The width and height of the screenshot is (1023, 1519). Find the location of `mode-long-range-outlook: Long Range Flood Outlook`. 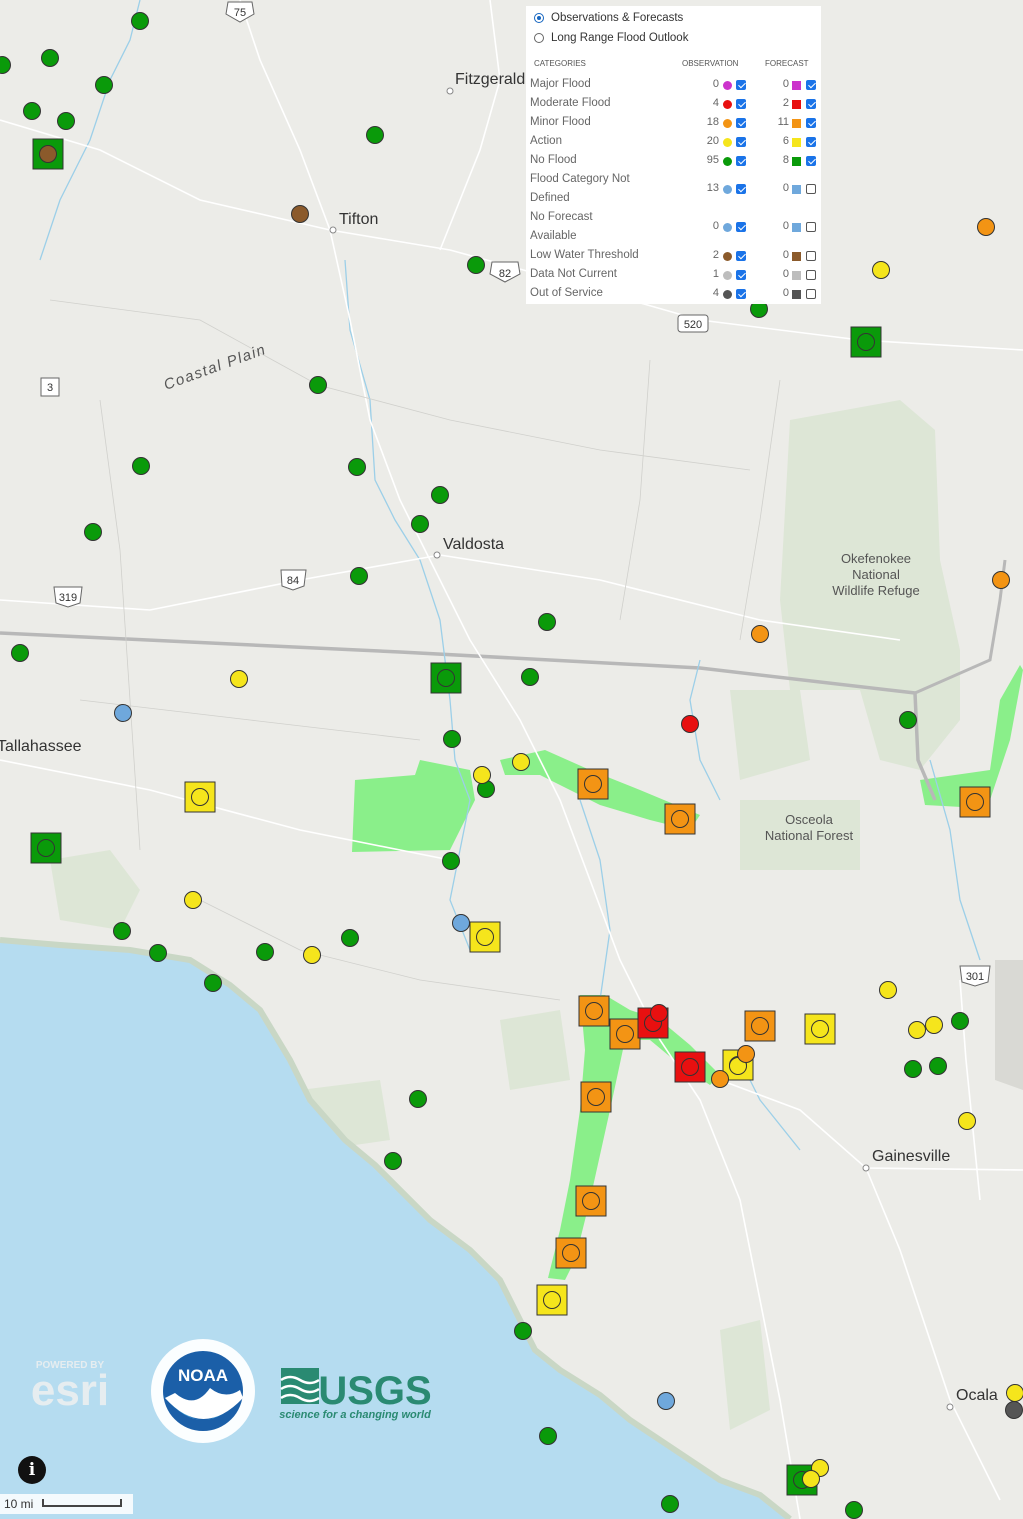

mode-long-range-outlook: Long Range Flood Outlook is located at coordinates (611, 38).